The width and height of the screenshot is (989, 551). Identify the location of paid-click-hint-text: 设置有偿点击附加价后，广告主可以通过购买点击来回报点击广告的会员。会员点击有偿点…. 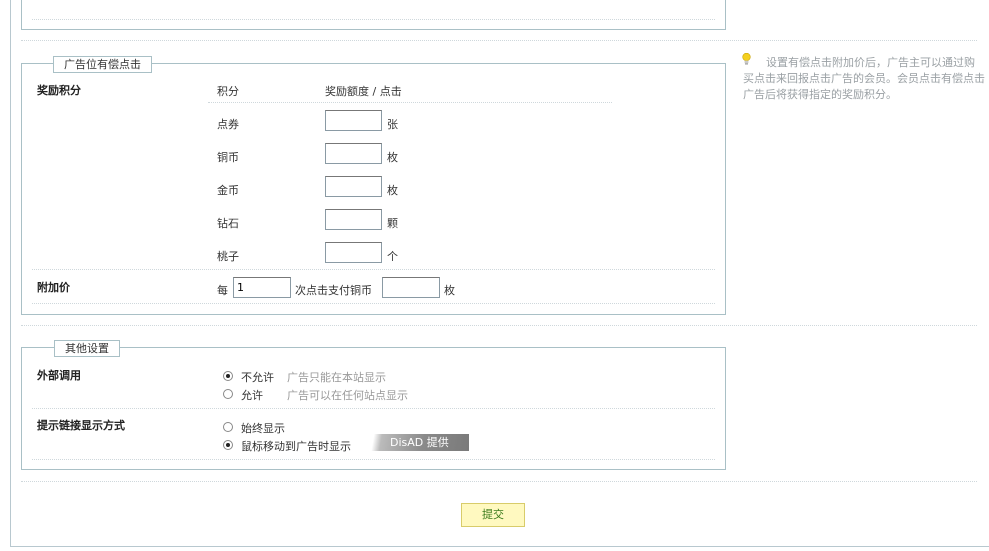
(864, 78).